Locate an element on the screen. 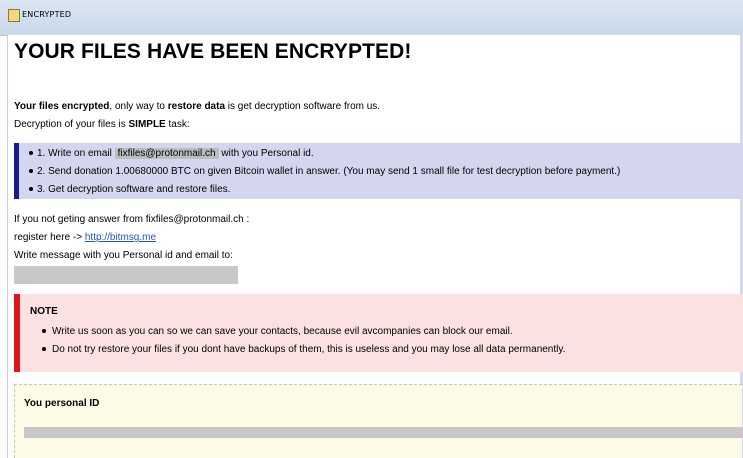  ransom-email: fixfiles@protonmail.ch is located at coordinates (166, 153).